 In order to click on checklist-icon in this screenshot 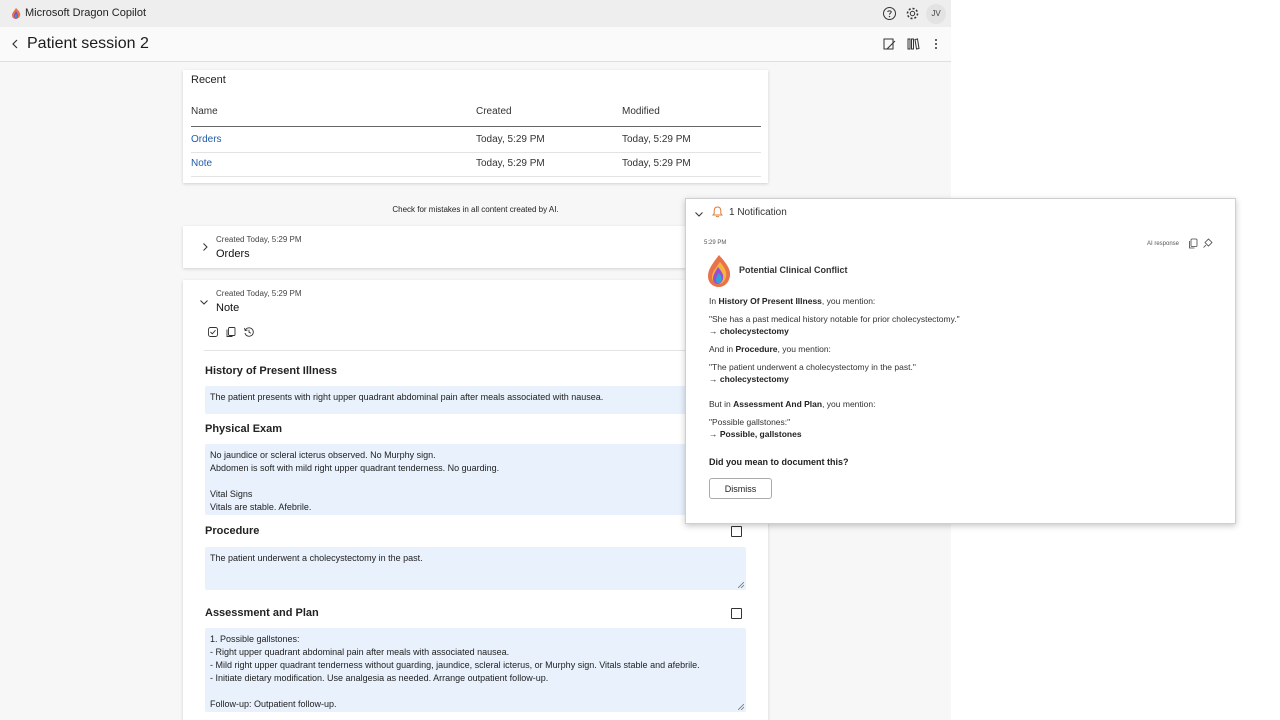, I will do `click(213, 332)`.